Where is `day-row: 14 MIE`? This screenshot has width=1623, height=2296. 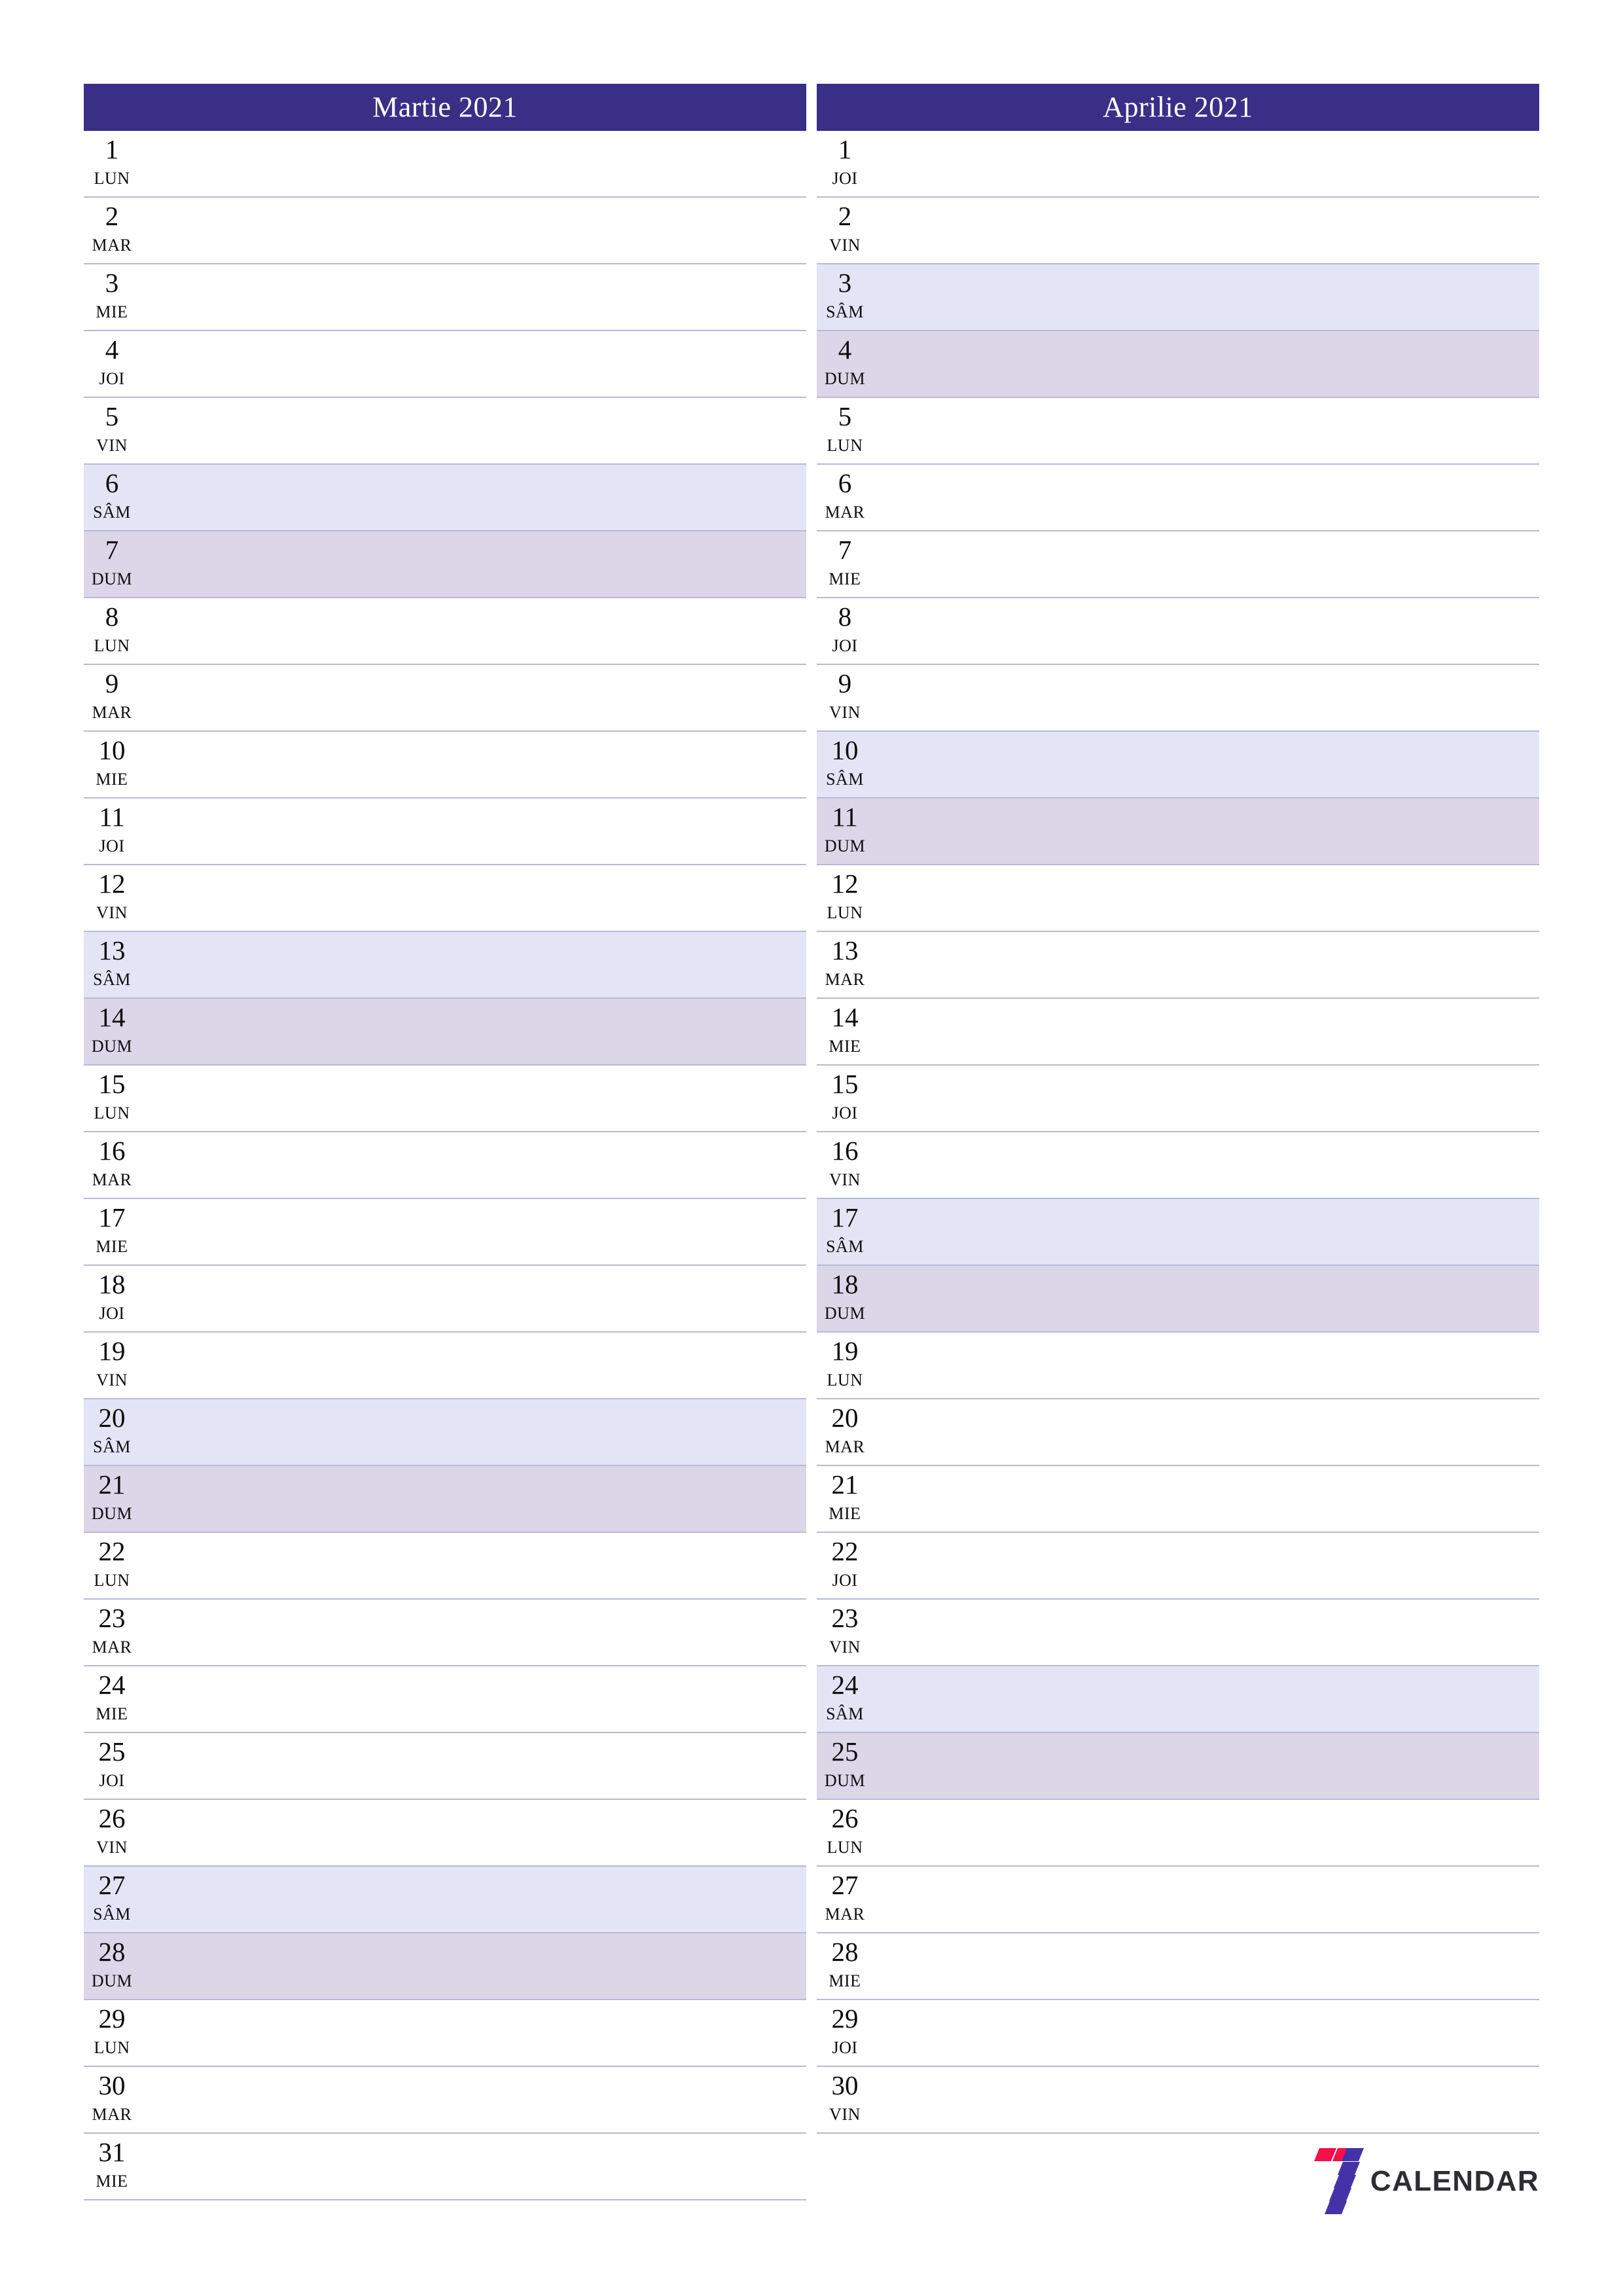 day-row: 14 MIE is located at coordinates (1178, 1032).